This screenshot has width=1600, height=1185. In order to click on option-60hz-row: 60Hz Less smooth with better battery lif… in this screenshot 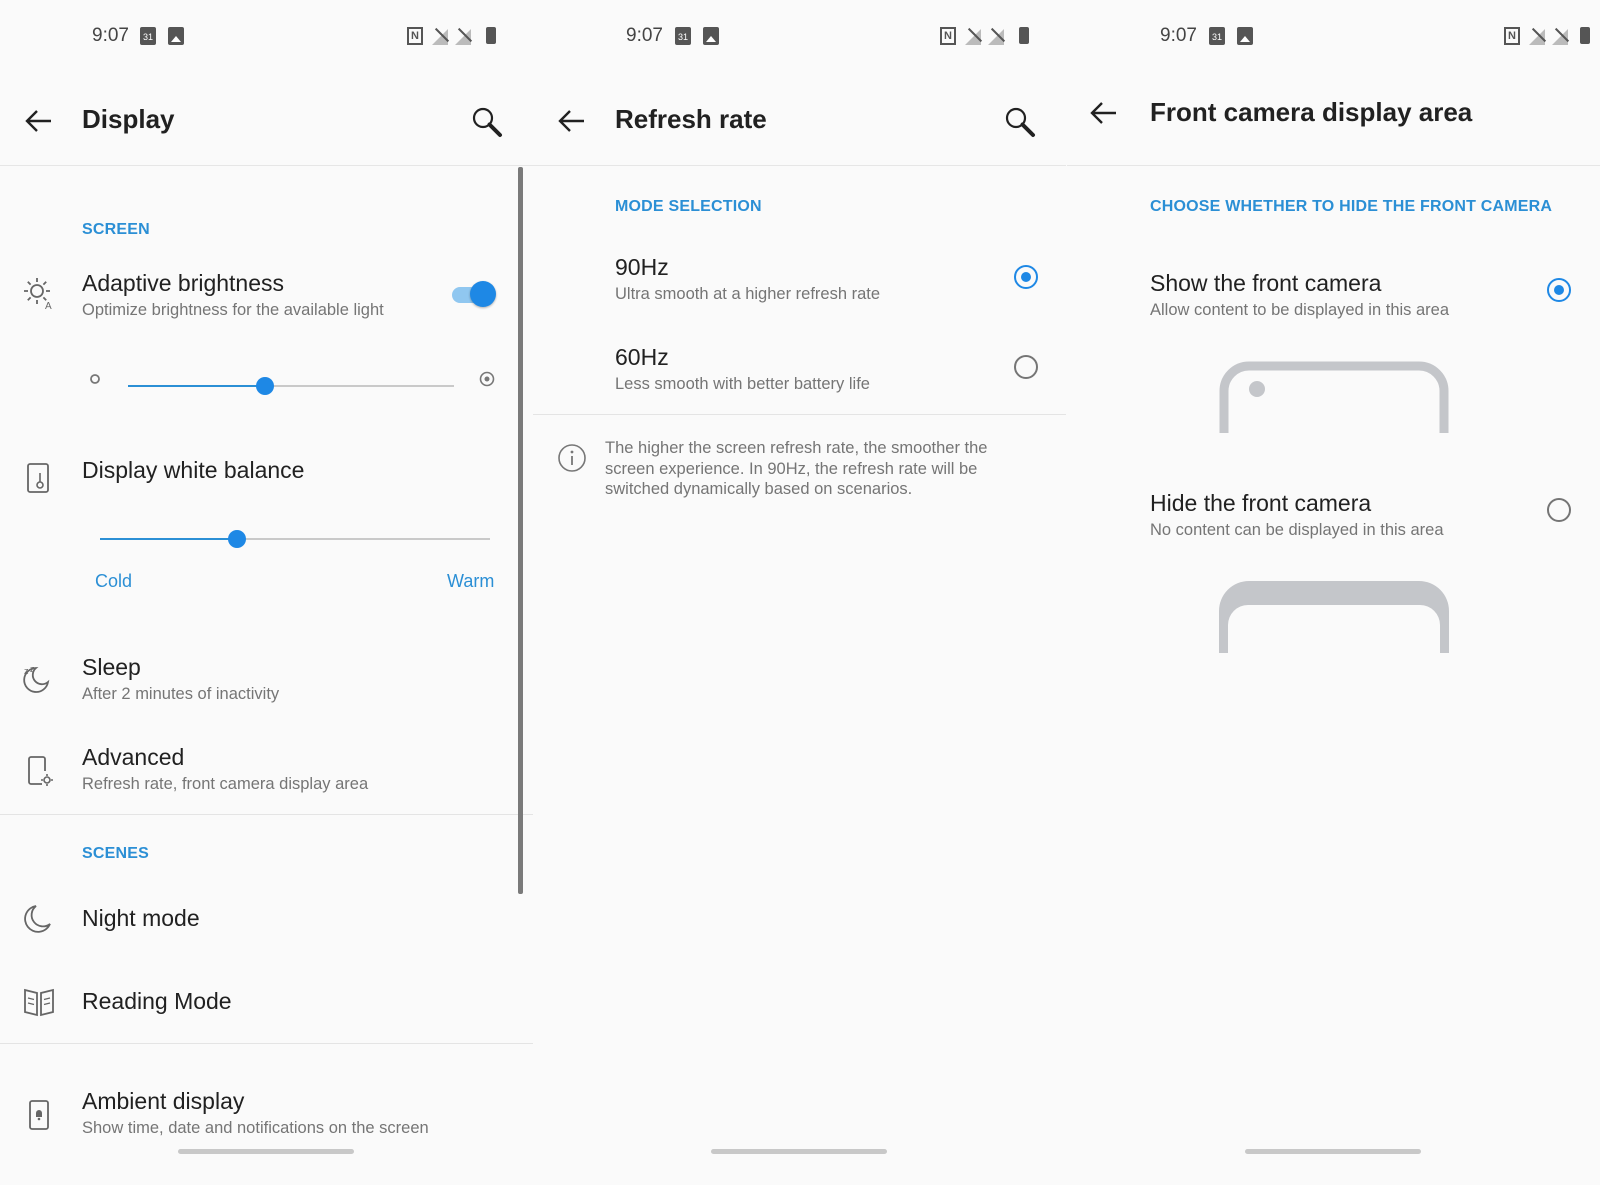, I will do `click(799, 368)`.